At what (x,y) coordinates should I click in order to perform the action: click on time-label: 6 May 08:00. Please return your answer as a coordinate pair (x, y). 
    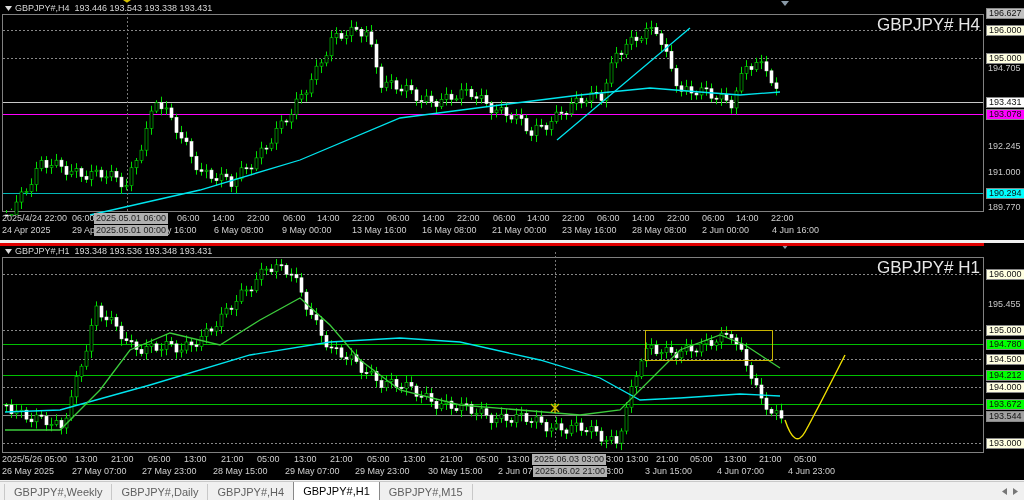
    Looking at the image, I should click on (239, 230).